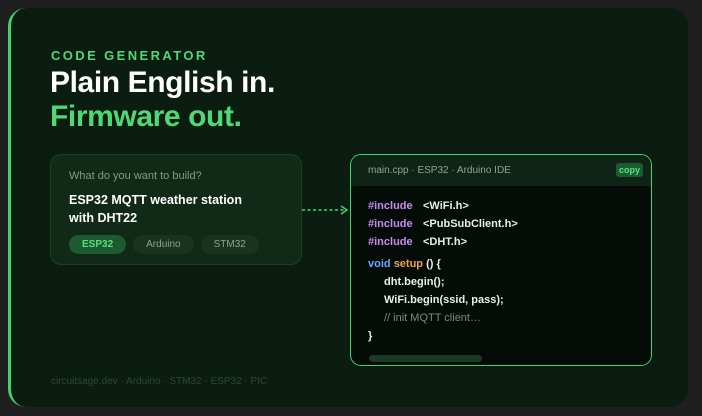 This screenshot has width=702, height=416. What do you see at coordinates (146, 116) in the screenshot?
I see `headline-line-2: Firmware out.` at bounding box center [146, 116].